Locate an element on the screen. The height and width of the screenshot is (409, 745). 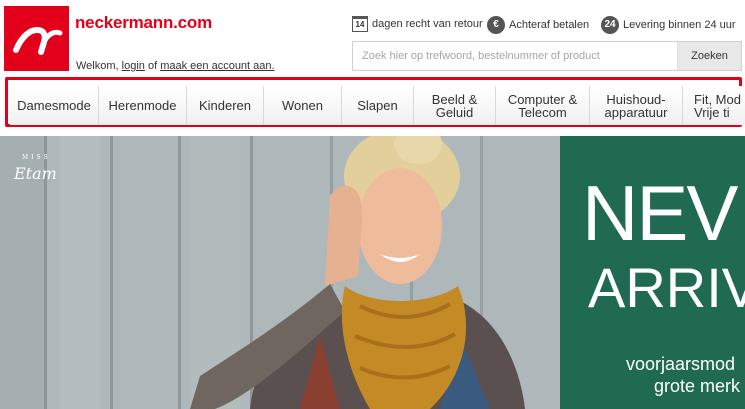
nav-item-computer-telecom: Computer & Telecom is located at coordinates (543, 105).